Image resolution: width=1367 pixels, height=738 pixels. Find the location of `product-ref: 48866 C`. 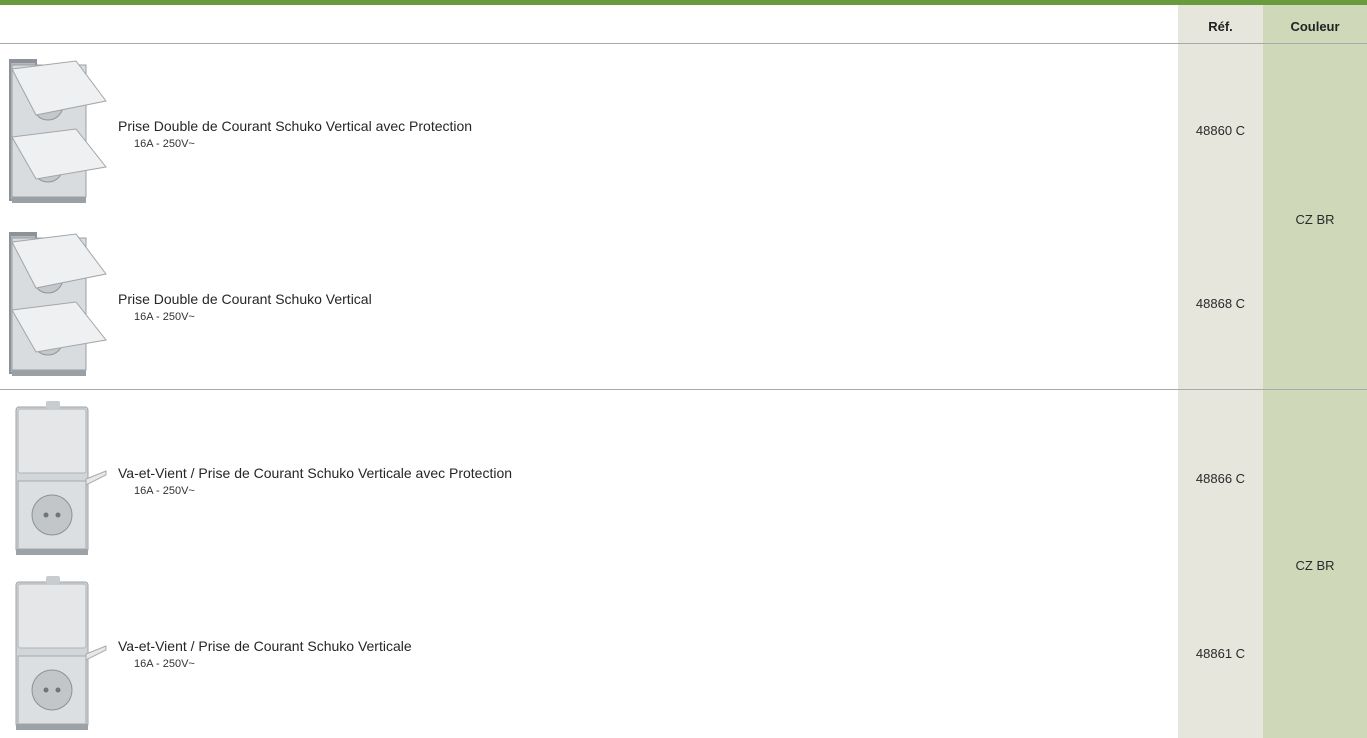

product-ref: 48866 C is located at coordinates (1220, 478).